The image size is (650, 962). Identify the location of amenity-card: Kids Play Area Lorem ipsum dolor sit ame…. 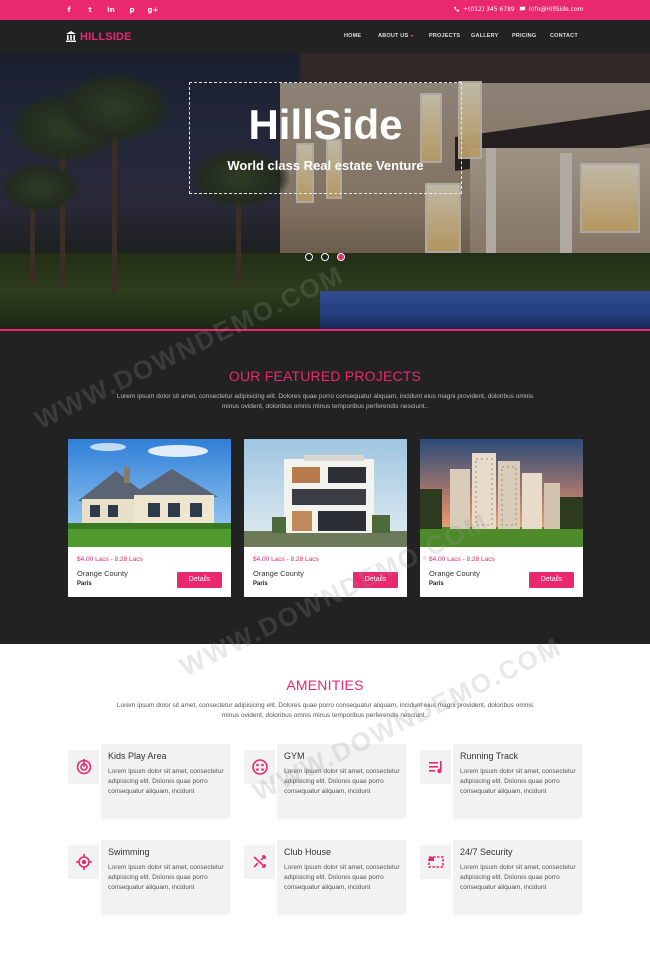
(166, 781).